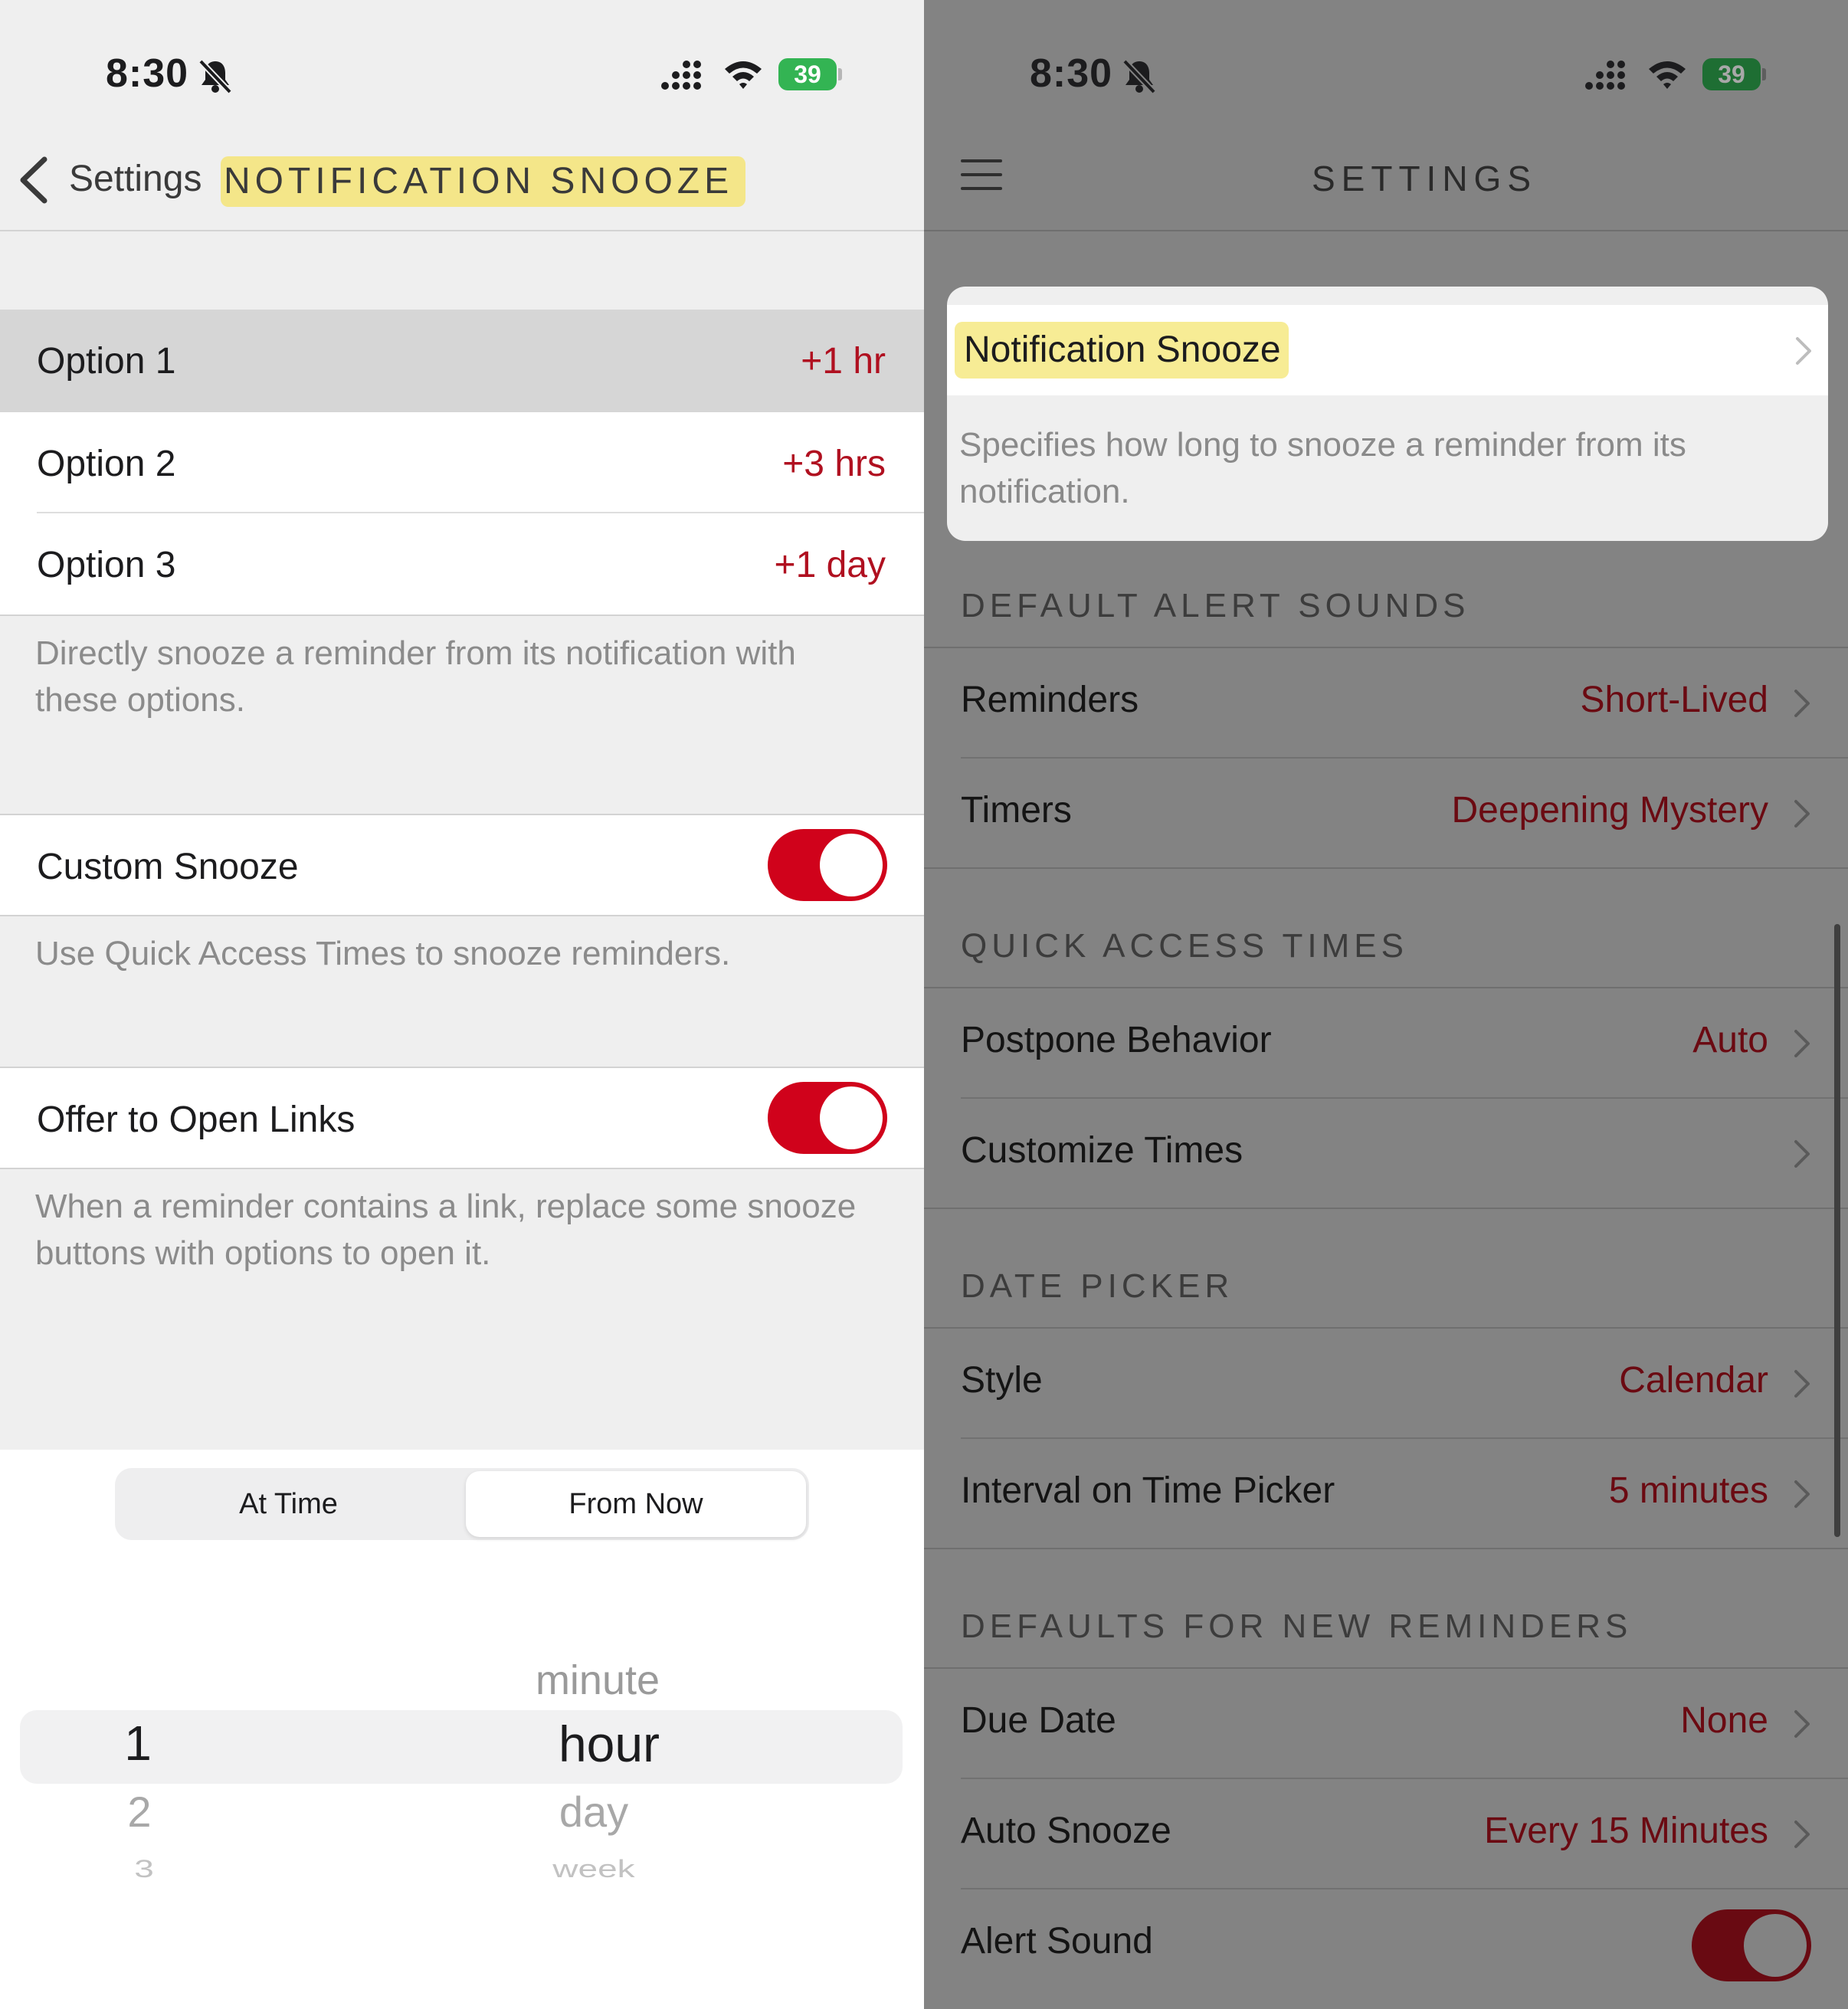  What do you see at coordinates (594, 1812) in the screenshot?
I see `unit-option: day` at bounding box center [594, 1812].